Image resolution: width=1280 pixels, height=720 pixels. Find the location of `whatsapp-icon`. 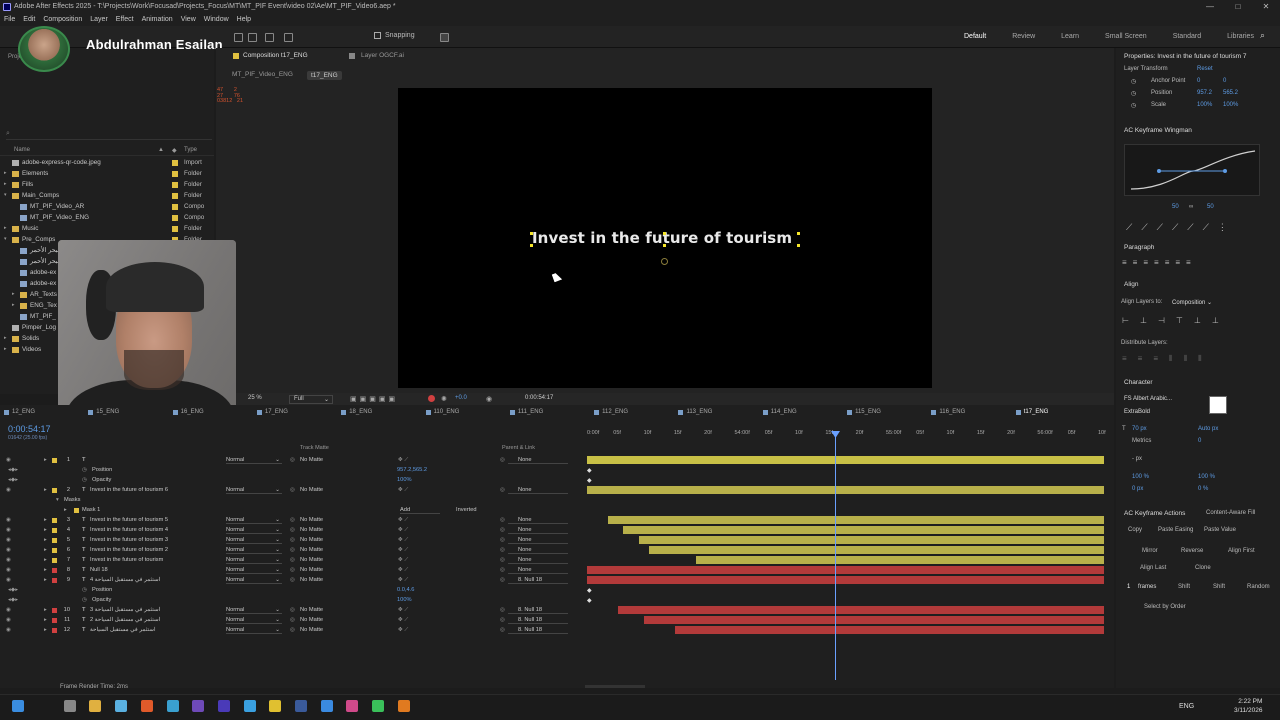

whatsapp-icon is located at coordinates (378, 706).